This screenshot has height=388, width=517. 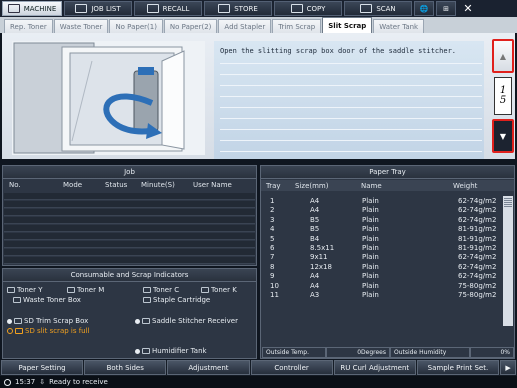 I want to click on tray-weight: 75-80g/m2, so click(x=477, y=295).